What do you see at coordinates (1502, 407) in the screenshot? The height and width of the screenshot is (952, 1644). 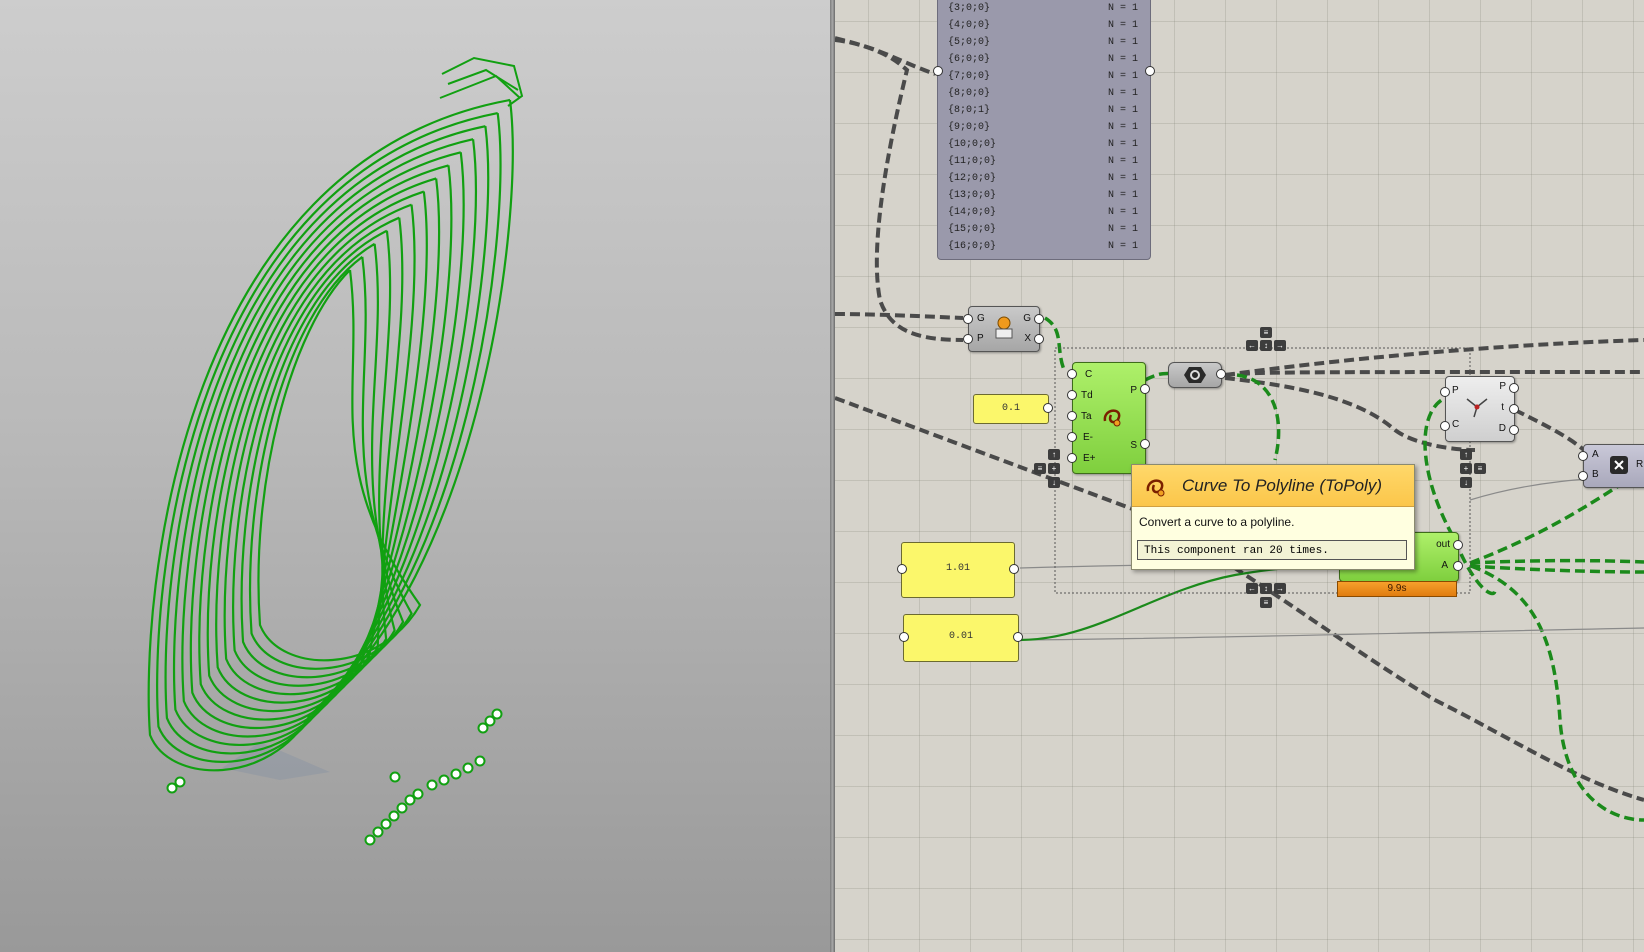 I see `output-t-label: t` at bounding box center [1502, 407].